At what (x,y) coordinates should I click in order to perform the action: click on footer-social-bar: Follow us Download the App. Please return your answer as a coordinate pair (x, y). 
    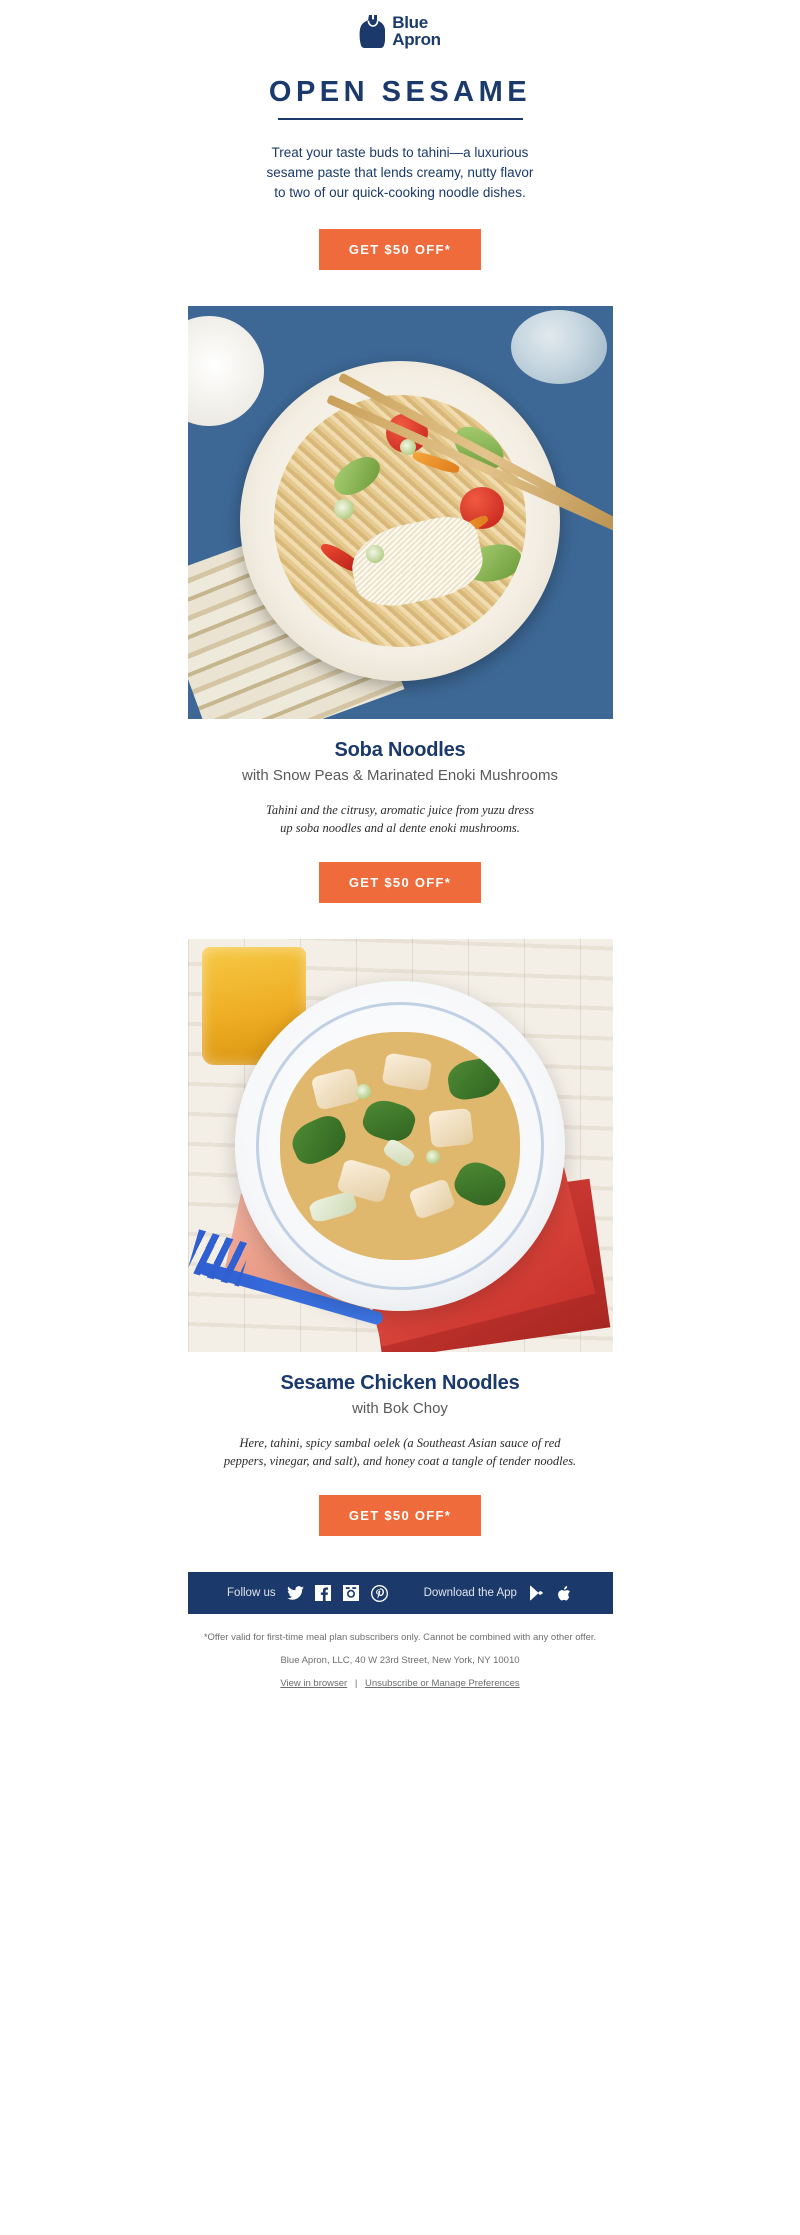
    Looking at the image, I should click on (400, 1593).